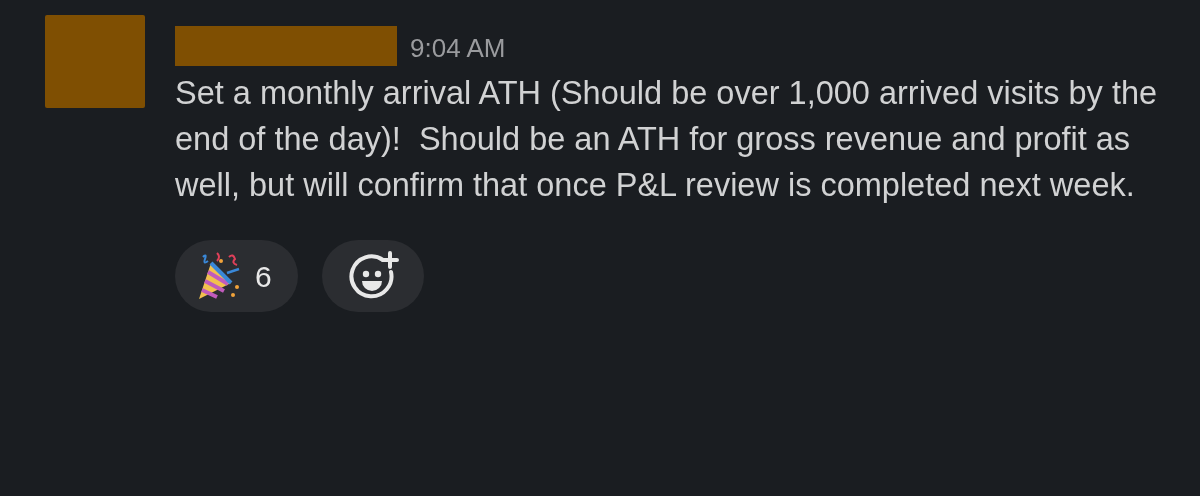 The image size is (1200, 496). I want to click on timestamp: 9:04 AM, so click(458, 48).